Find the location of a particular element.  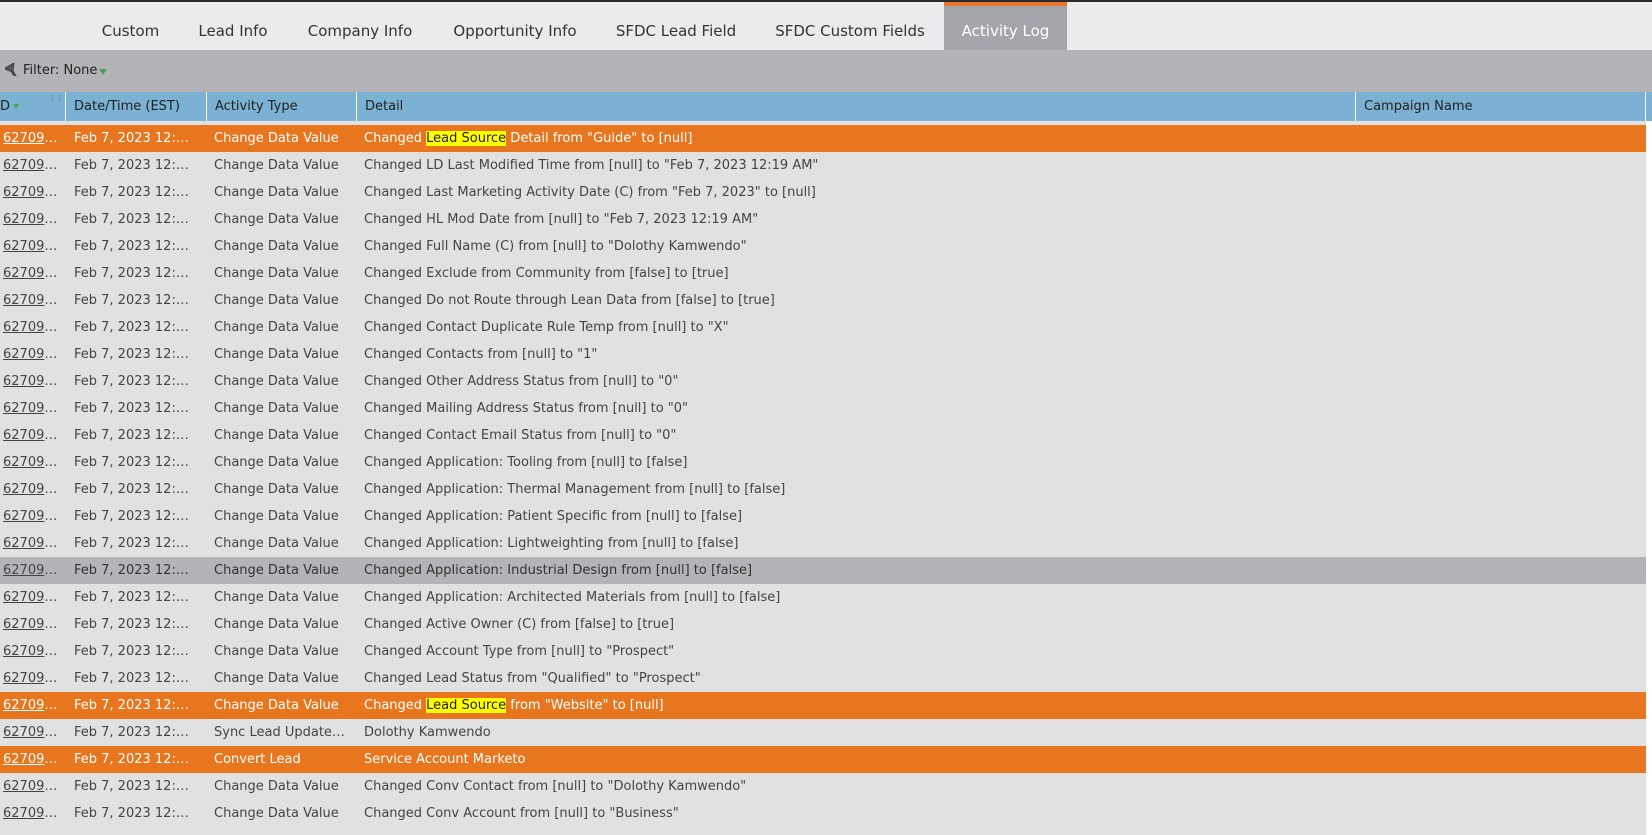

row-id-link: 62709479 is located at coordinates (33, 192).